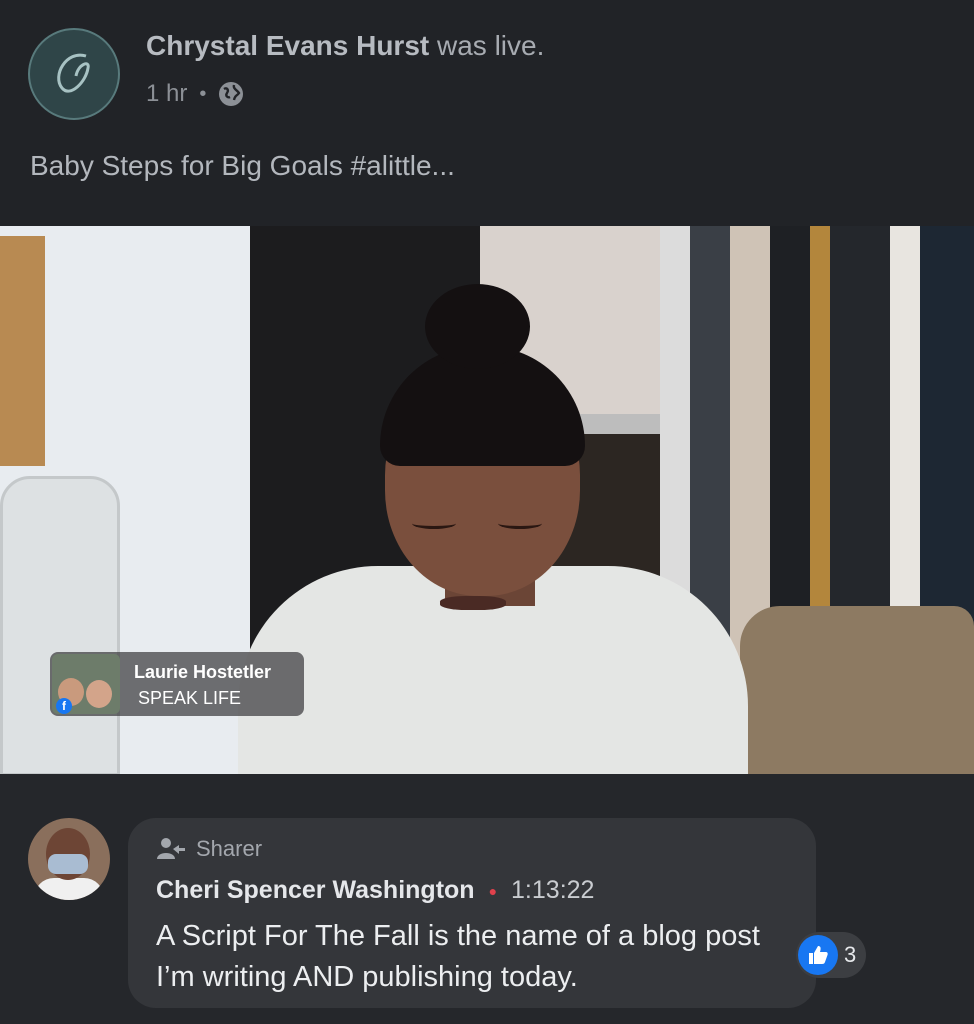  I want to click on video-person-bun, so click(477, 326).